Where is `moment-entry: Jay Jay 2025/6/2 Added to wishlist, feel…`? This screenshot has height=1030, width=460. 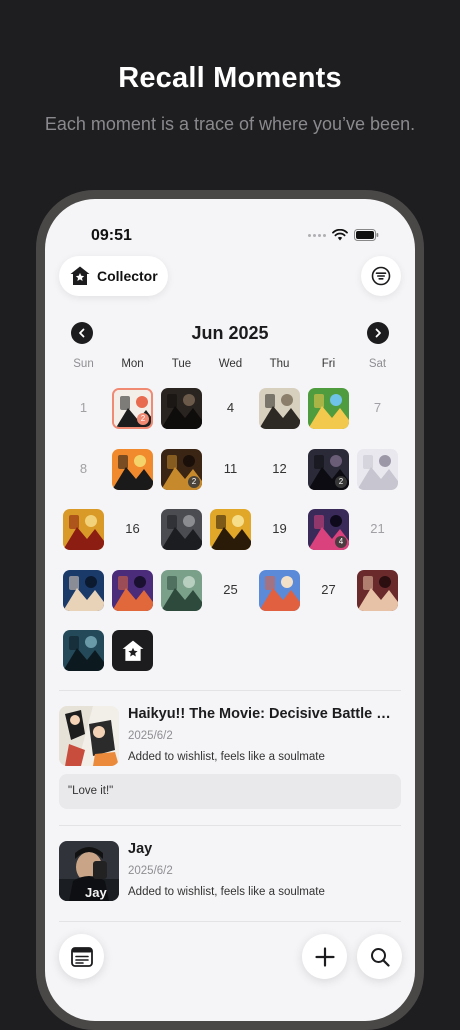 moment-entry: Jay Jay 2025/6/2 Added to wishlist, feel… is located at coordinates (230, 873).